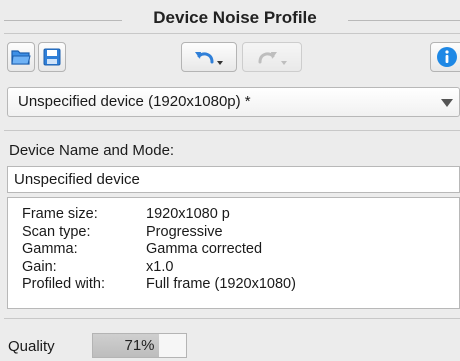 This screenshot has height=361, width=460. Describe the element at coordinates (39, 266) in the screenshot. I see `info-key: Gain:` at that location.